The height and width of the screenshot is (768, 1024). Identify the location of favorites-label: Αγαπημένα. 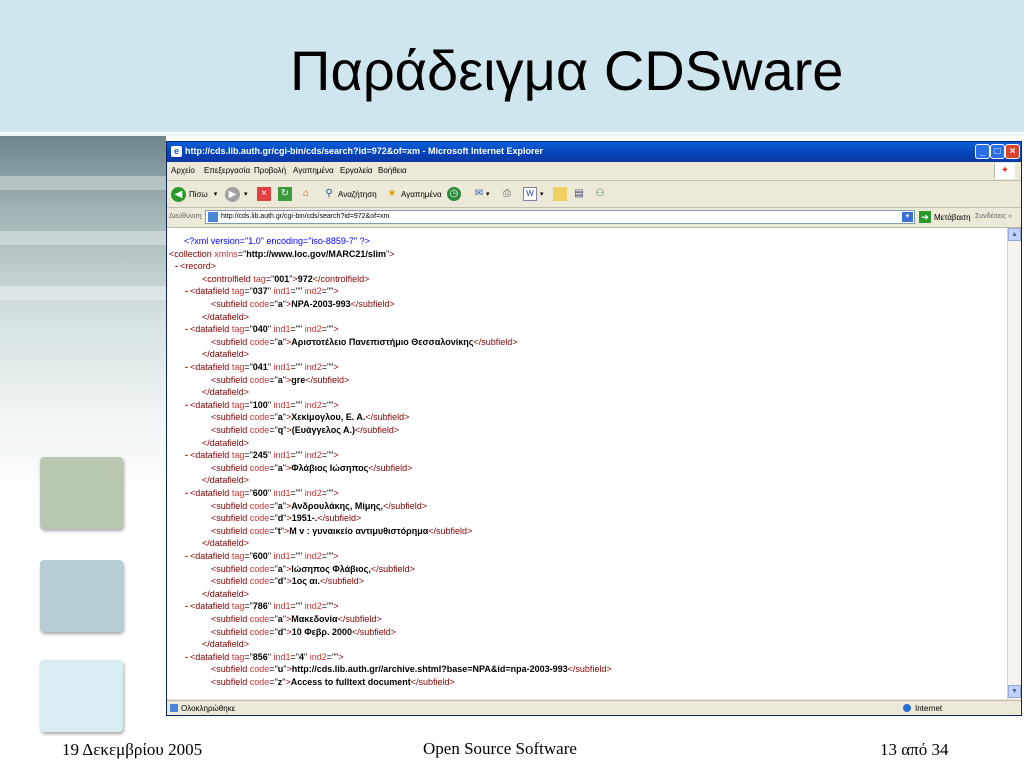
(421, 194).